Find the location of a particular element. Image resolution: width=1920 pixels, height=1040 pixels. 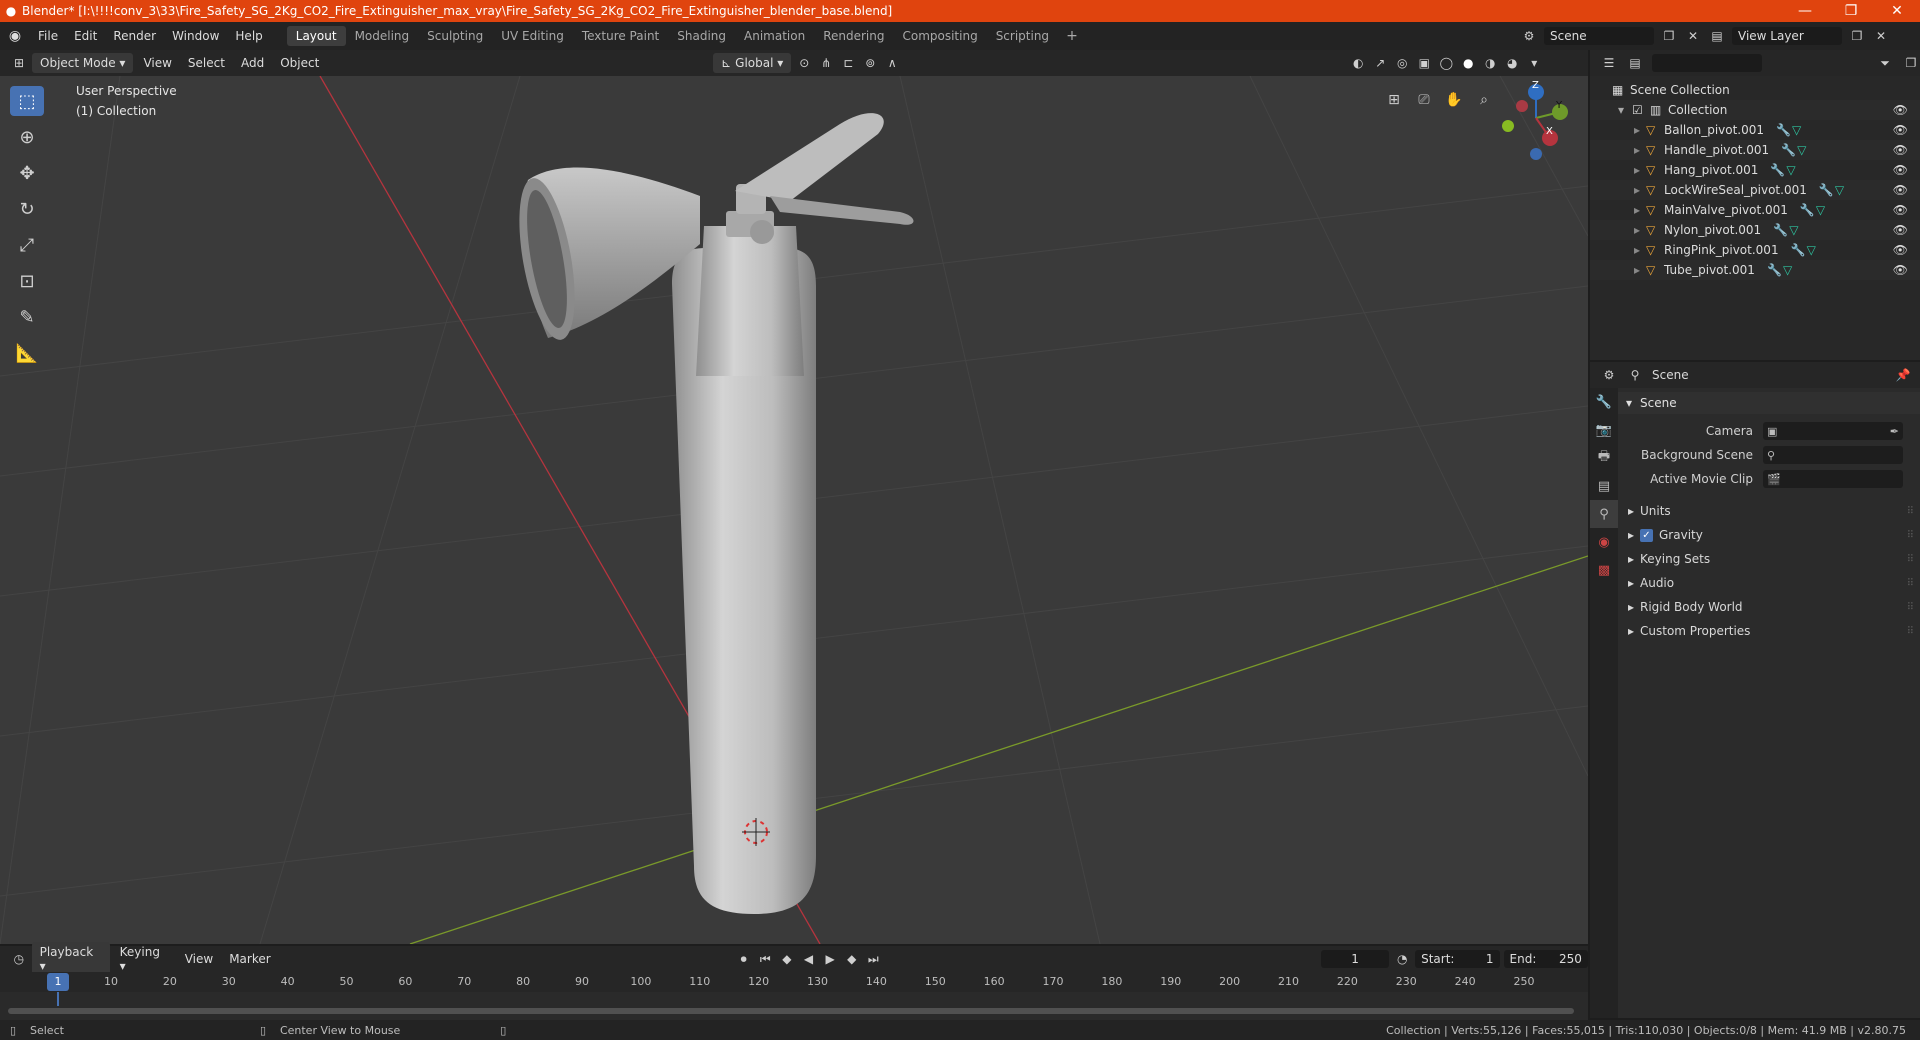

object-mode-dropdown: Object Mode ▾ is located at coordinates (83, 63).